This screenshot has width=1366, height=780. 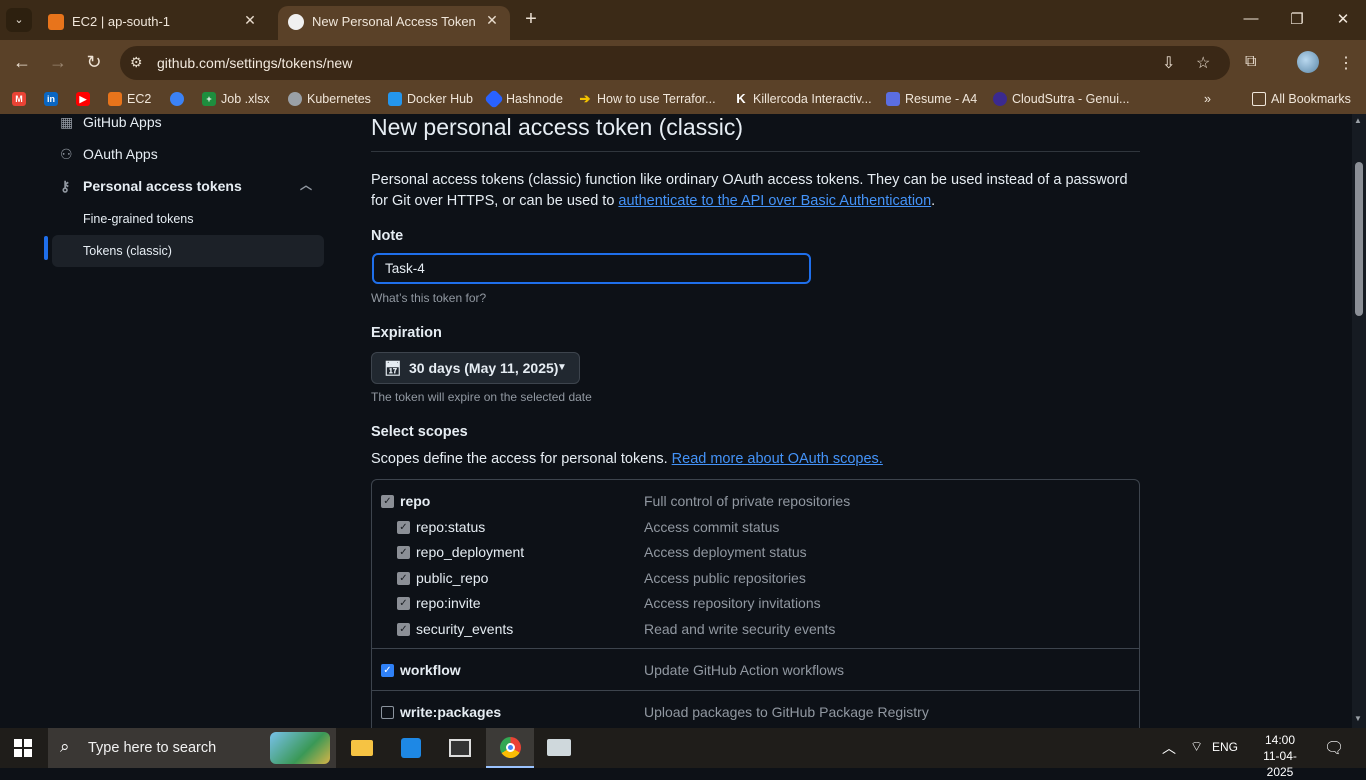 I want to click on scope-name: public_repo, so click(x=452, y=578).